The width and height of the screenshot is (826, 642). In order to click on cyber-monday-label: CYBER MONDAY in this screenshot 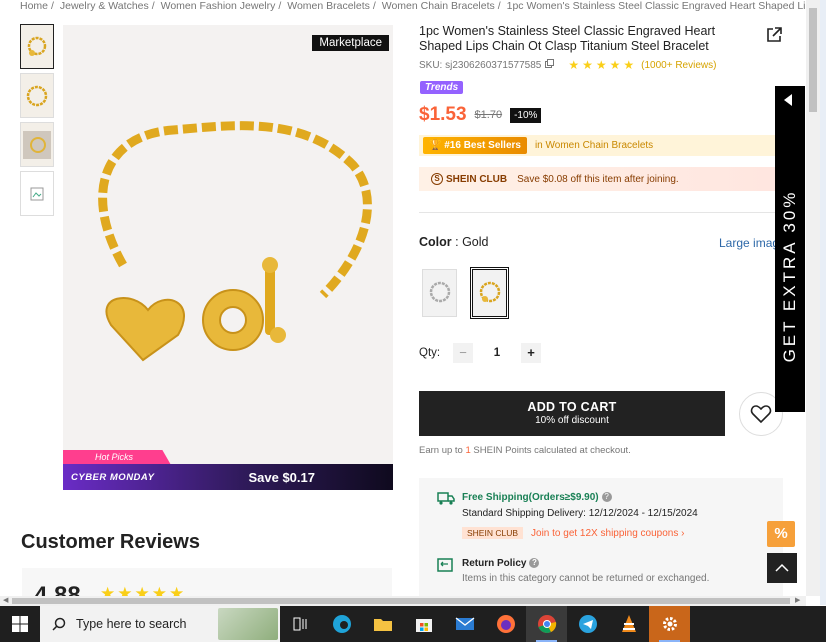, I will do `click(113, 477)`.